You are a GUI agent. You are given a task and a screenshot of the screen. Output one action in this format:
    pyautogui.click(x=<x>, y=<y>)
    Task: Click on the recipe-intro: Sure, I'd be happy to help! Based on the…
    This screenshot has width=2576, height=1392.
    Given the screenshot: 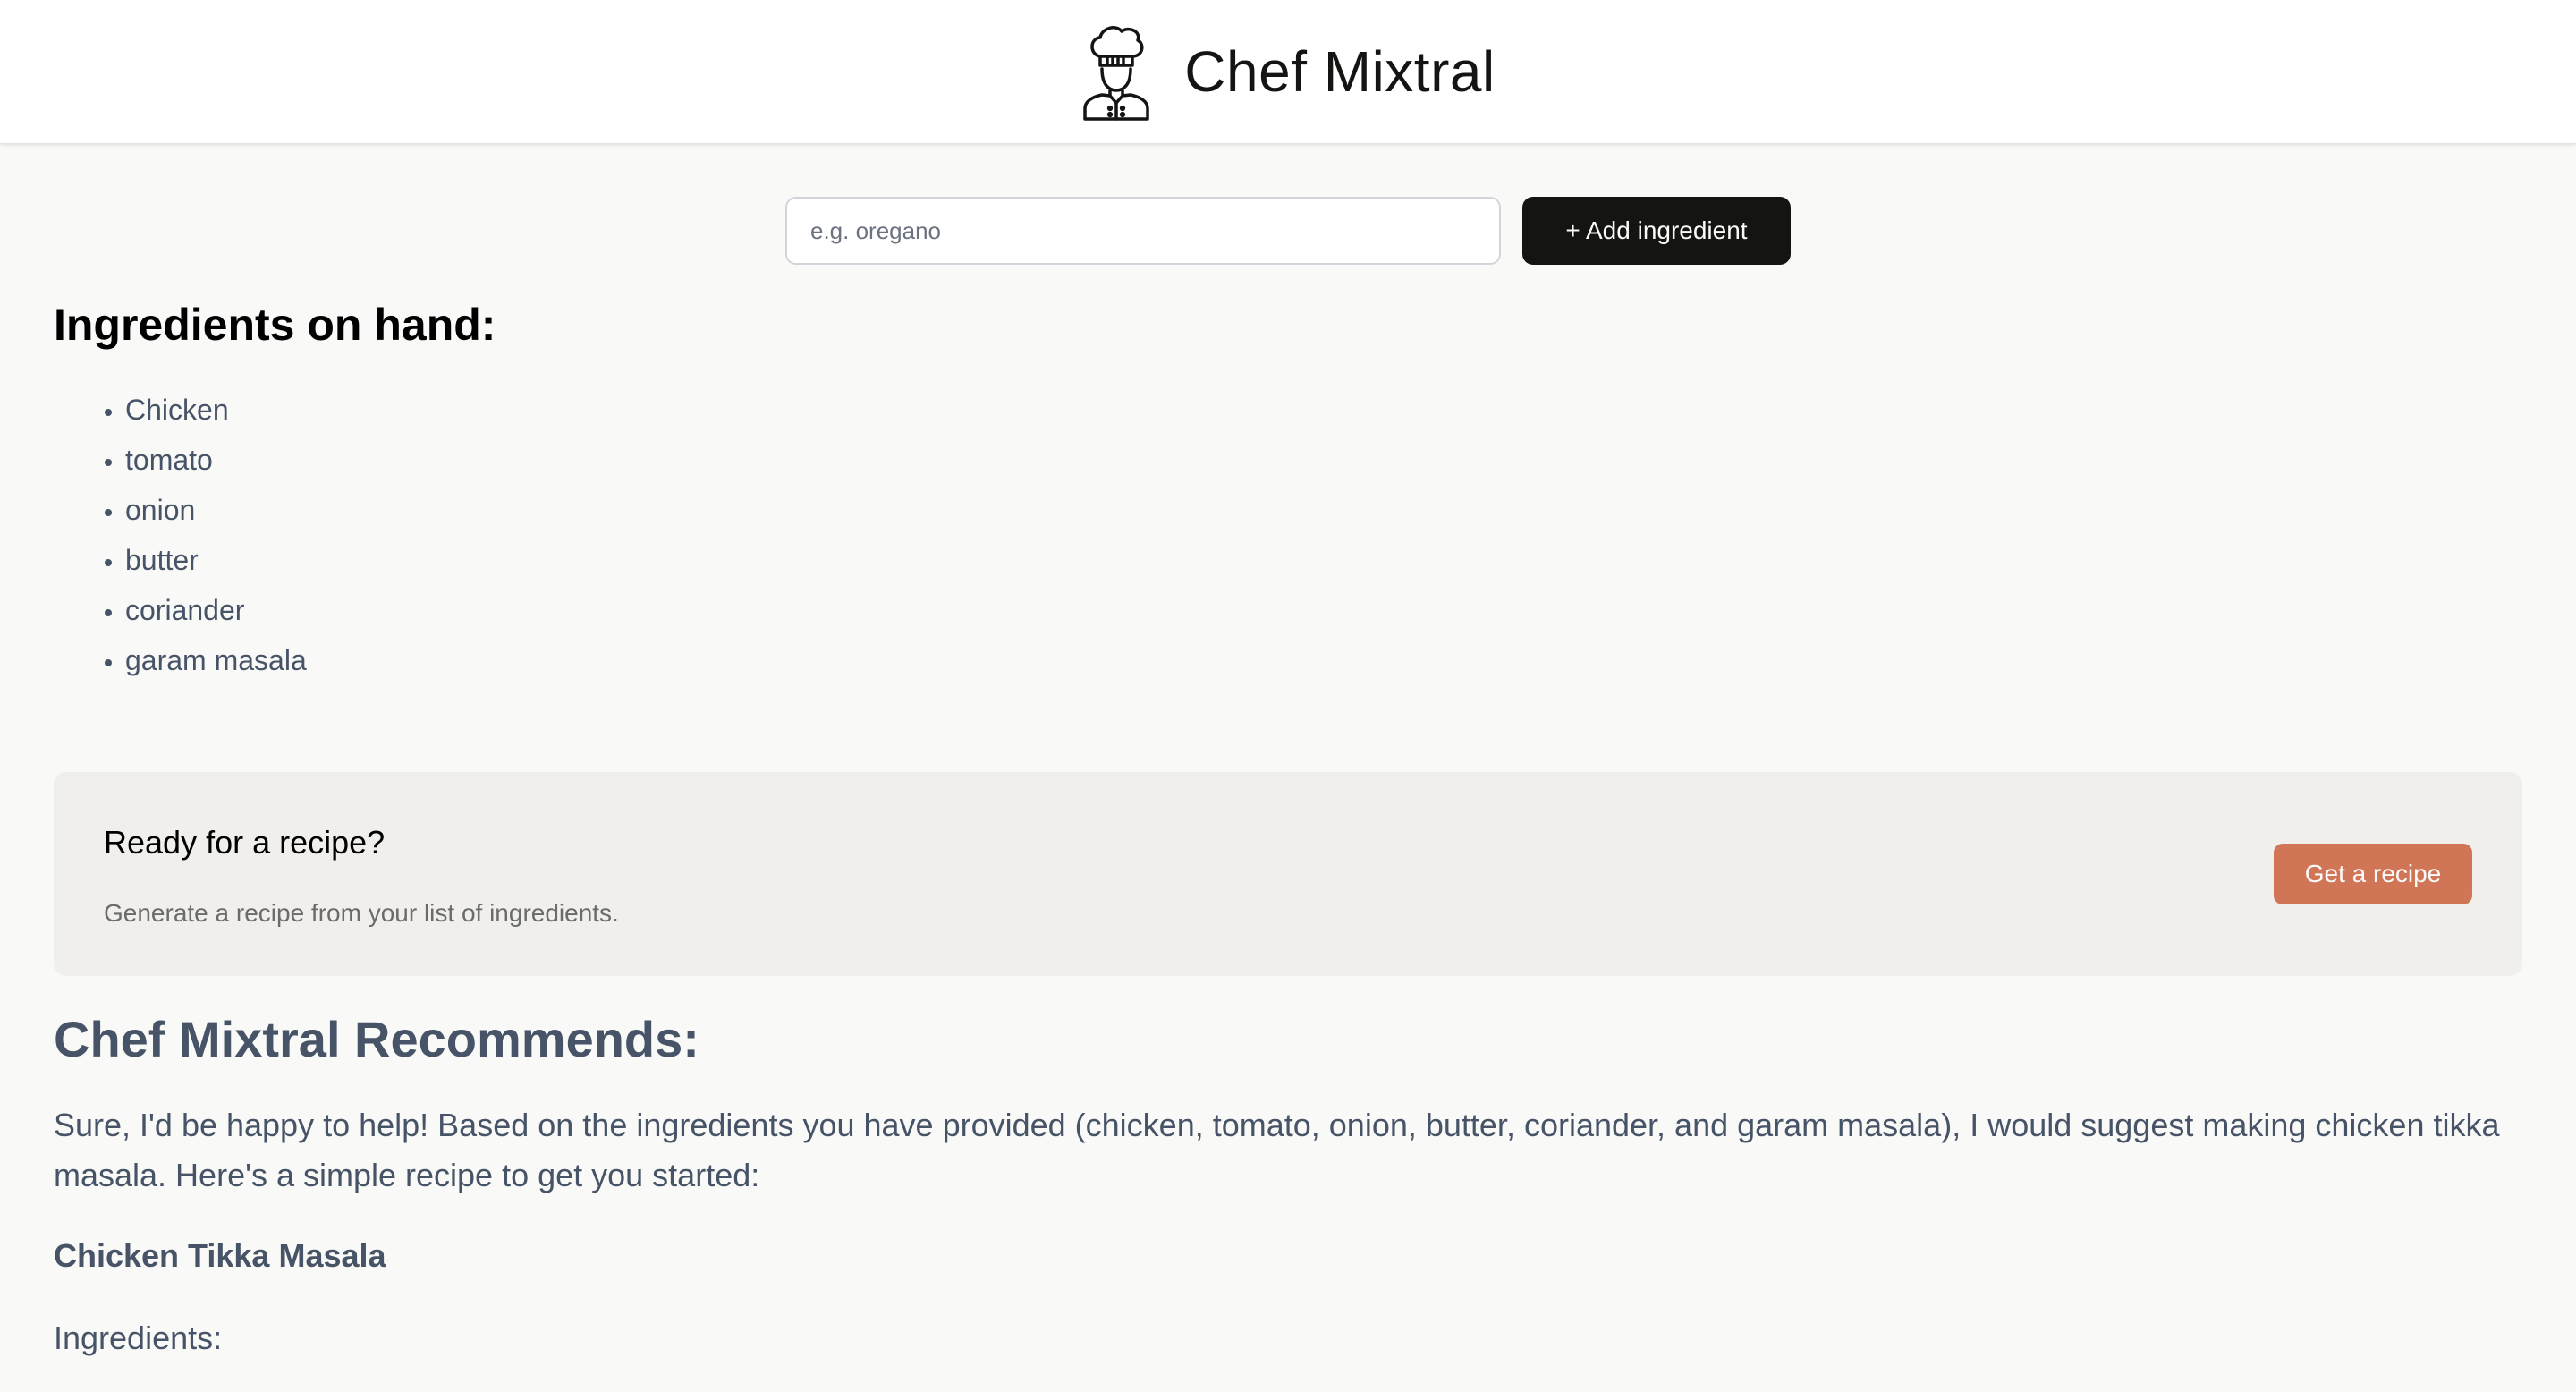 What is the action you would take?
    pyautogui.click(x=1277, y=1150)
    